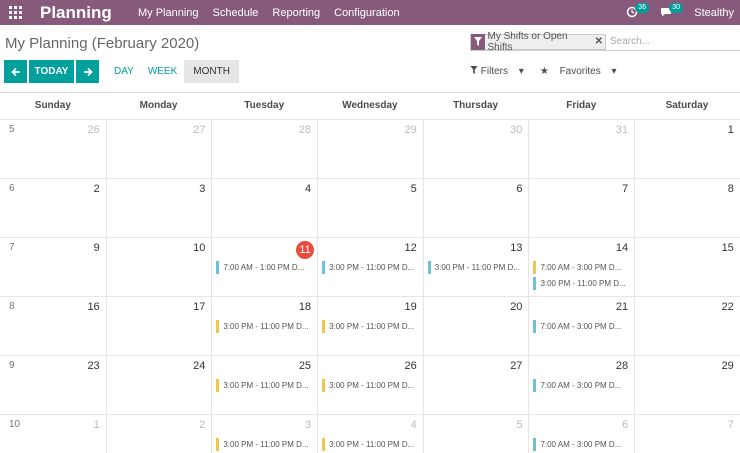  I want to click on filters-dropdown: Filters ▾, so click(501, 71).